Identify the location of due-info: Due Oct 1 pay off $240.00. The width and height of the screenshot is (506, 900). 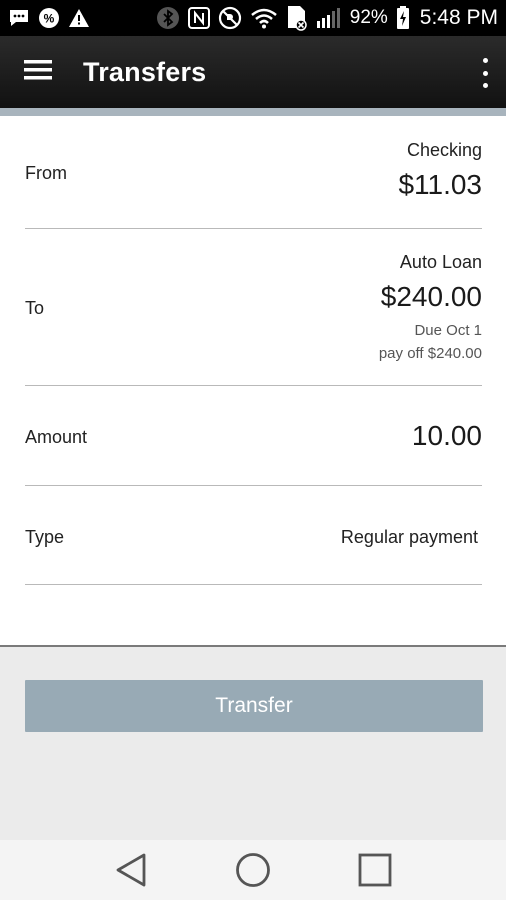
(430, 342).